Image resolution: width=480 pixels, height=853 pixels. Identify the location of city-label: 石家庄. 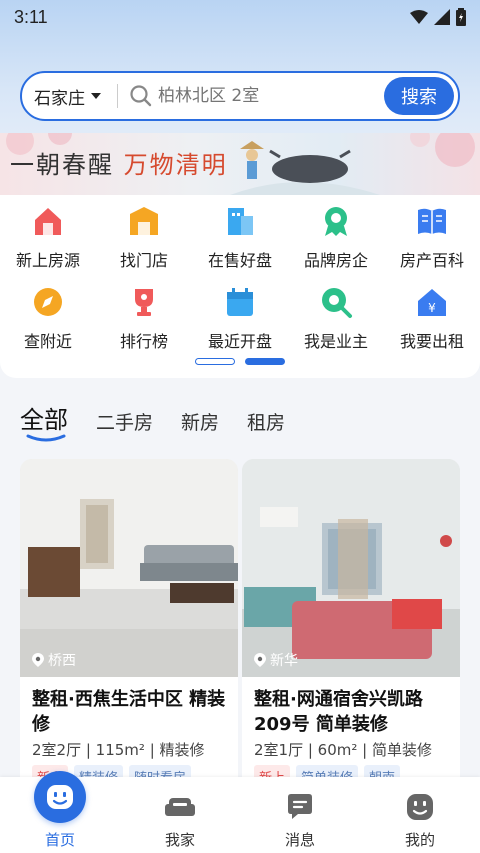
(59, 98).